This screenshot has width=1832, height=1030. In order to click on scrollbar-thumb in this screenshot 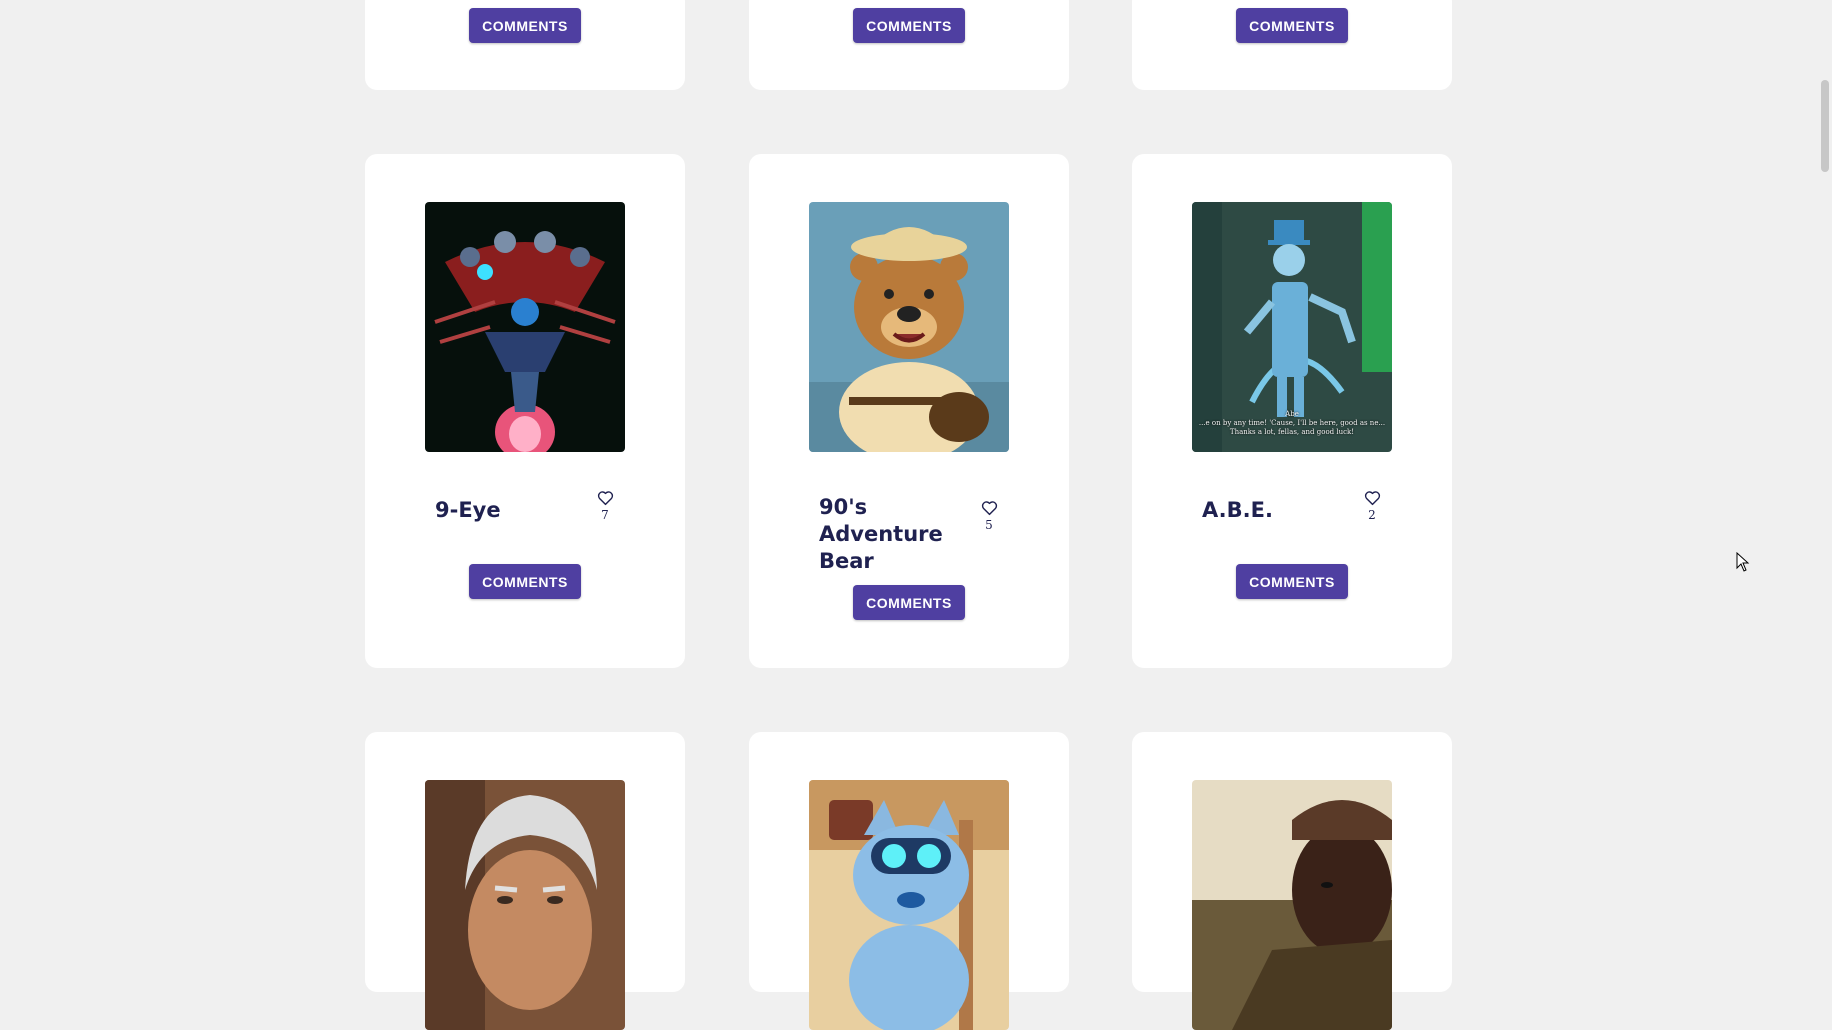, I will do `click(1825, 126)`.